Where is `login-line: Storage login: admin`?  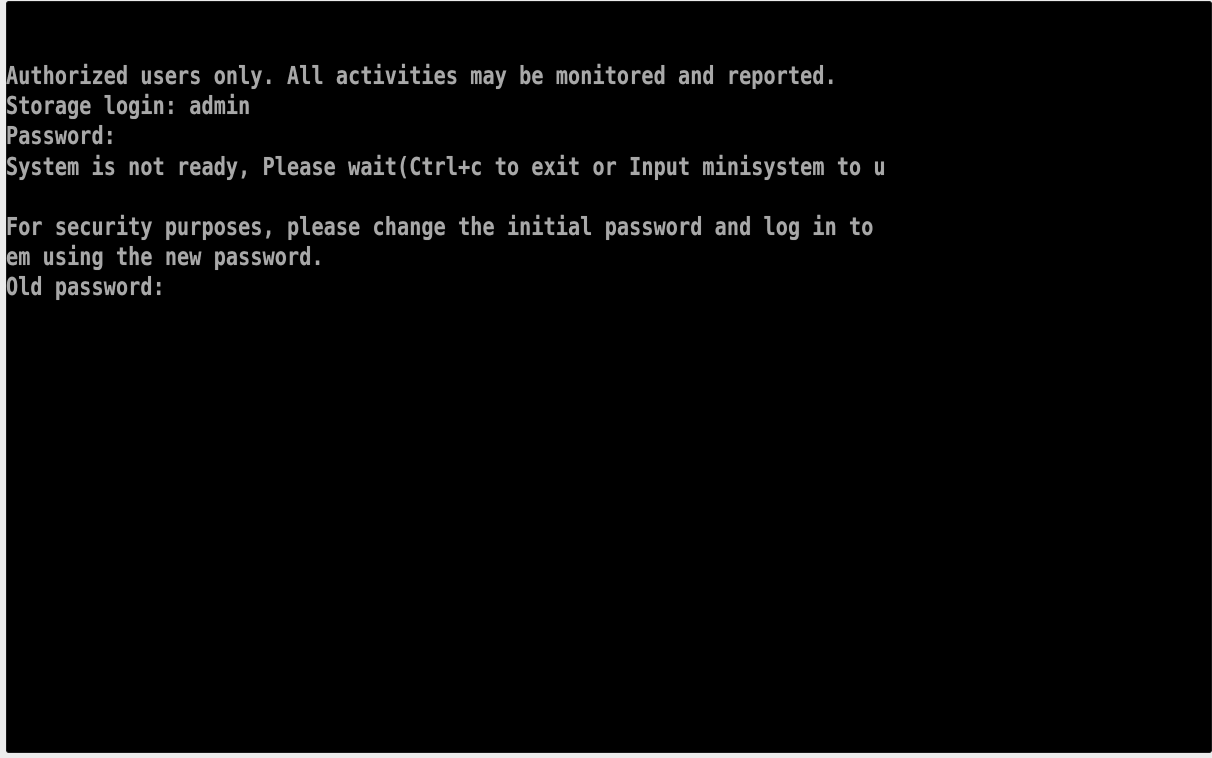
login-line: Storage login: admin is located at coordinates (128, 106).